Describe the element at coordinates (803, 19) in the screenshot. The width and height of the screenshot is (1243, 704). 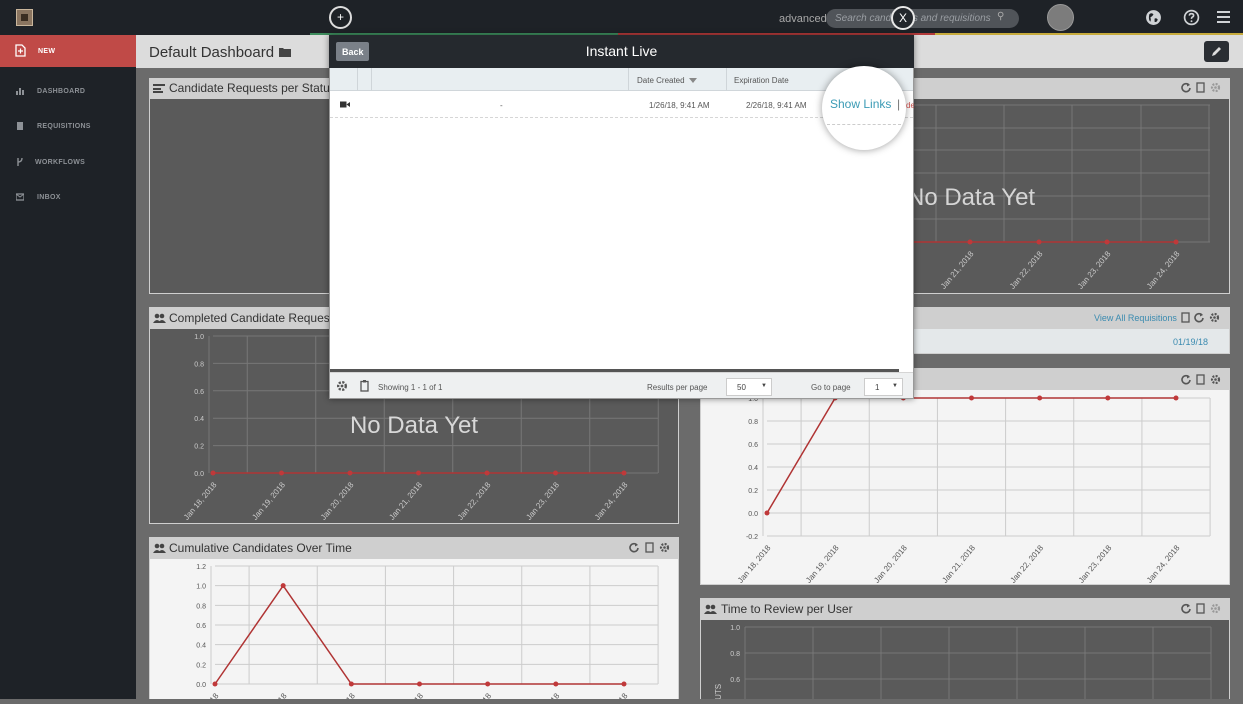
I see `advanced-search-link: advanced` at that location.